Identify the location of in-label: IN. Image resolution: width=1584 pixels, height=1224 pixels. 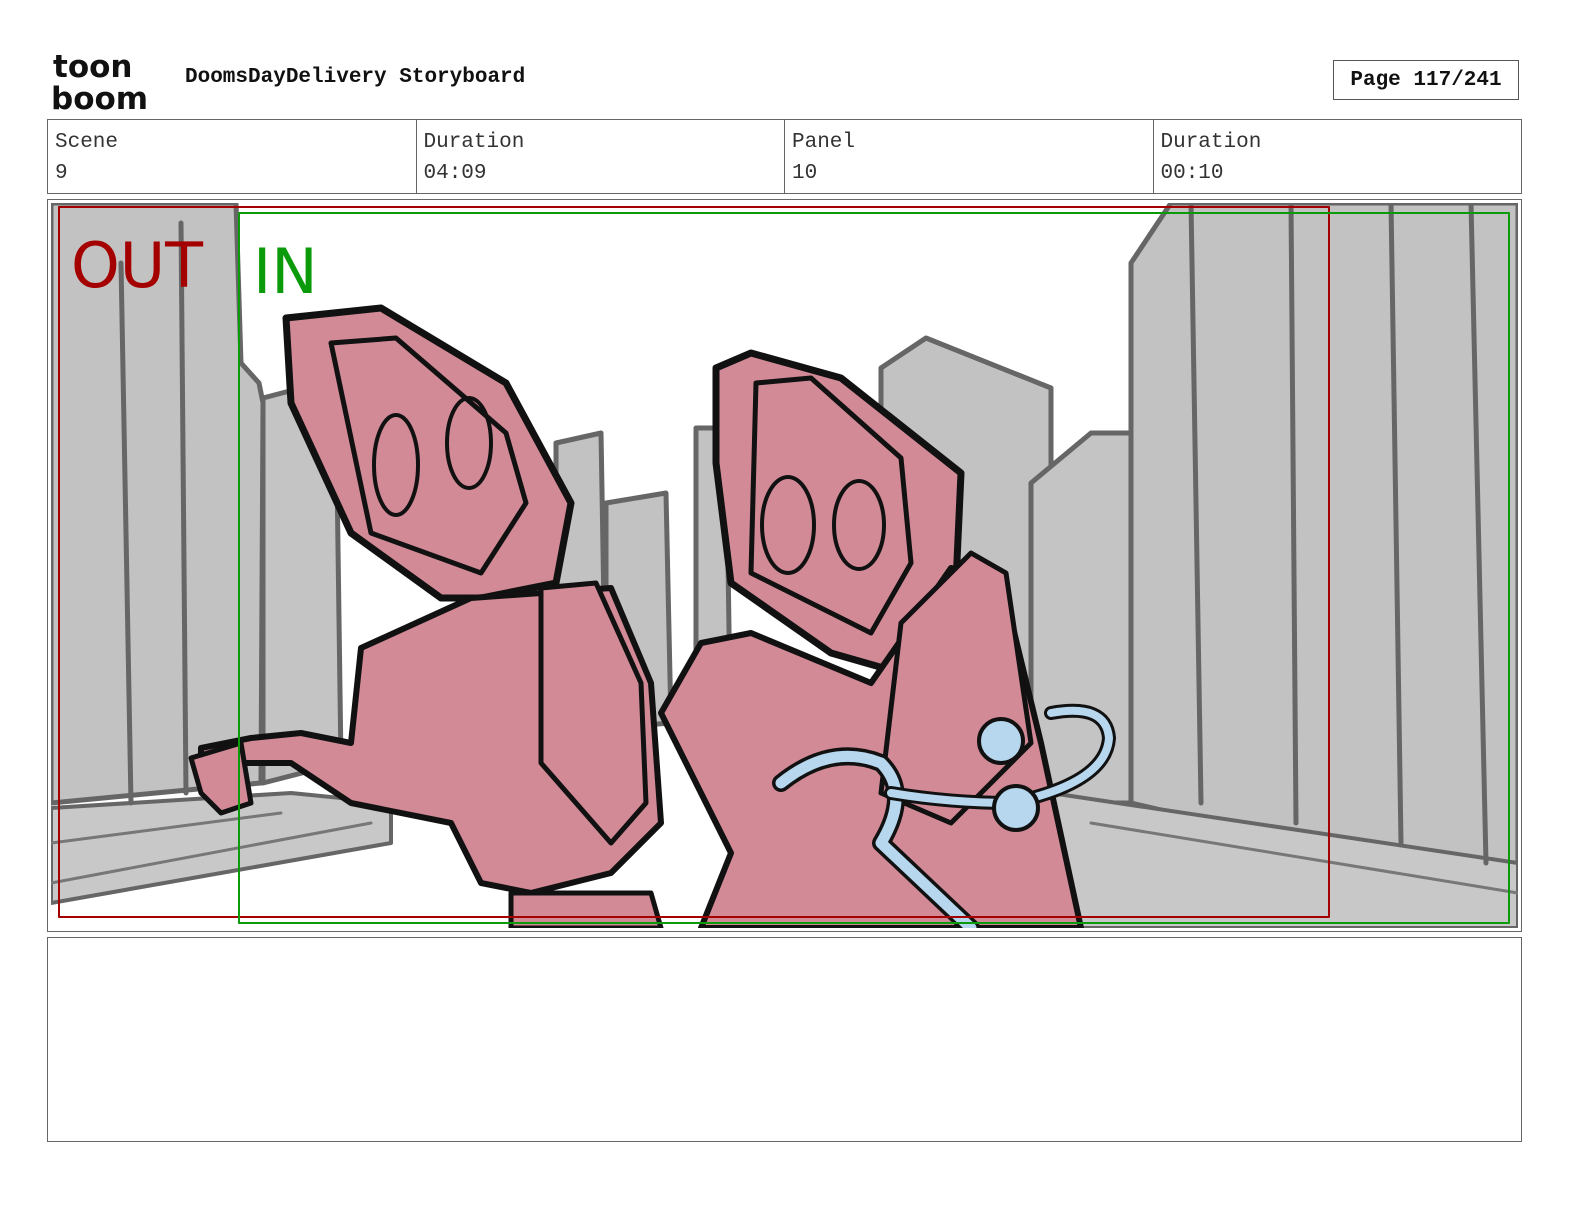
(285, 271).